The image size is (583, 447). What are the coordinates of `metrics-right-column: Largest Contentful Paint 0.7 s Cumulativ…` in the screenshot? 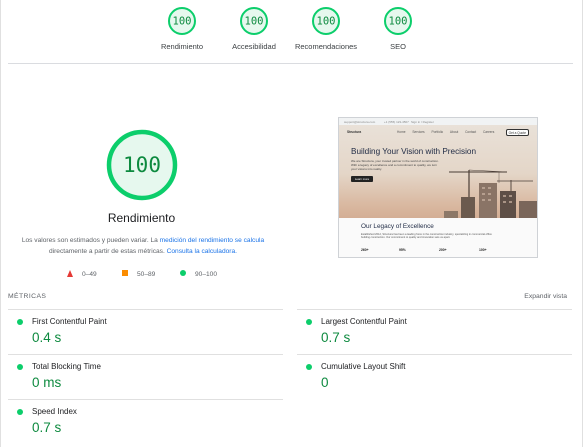 It's located at (434, 354).